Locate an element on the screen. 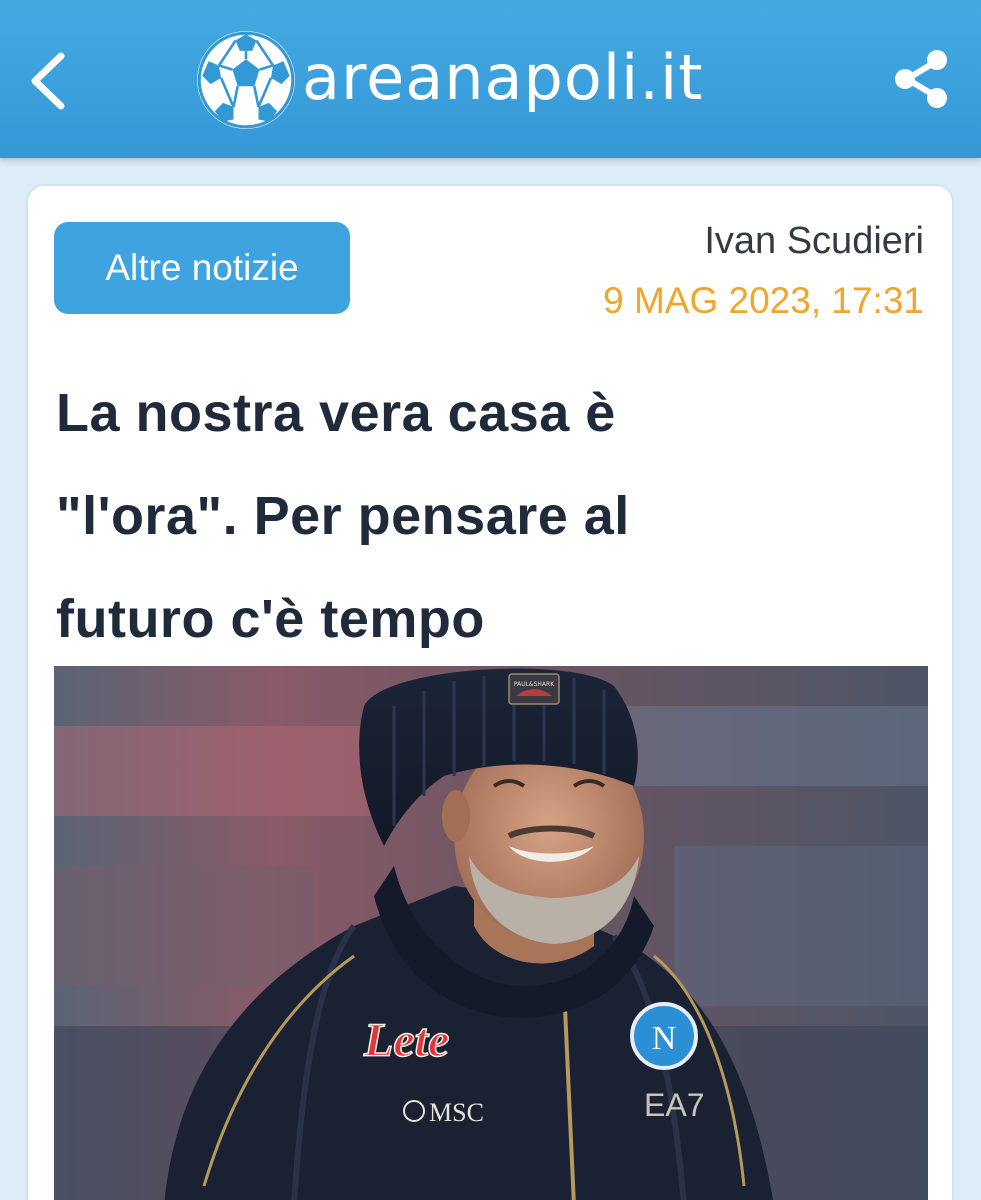 The width and height of the screenshot is (981, 1200). headline-line: "l'ora". Per pensare al is located at coordinates (343, 516).